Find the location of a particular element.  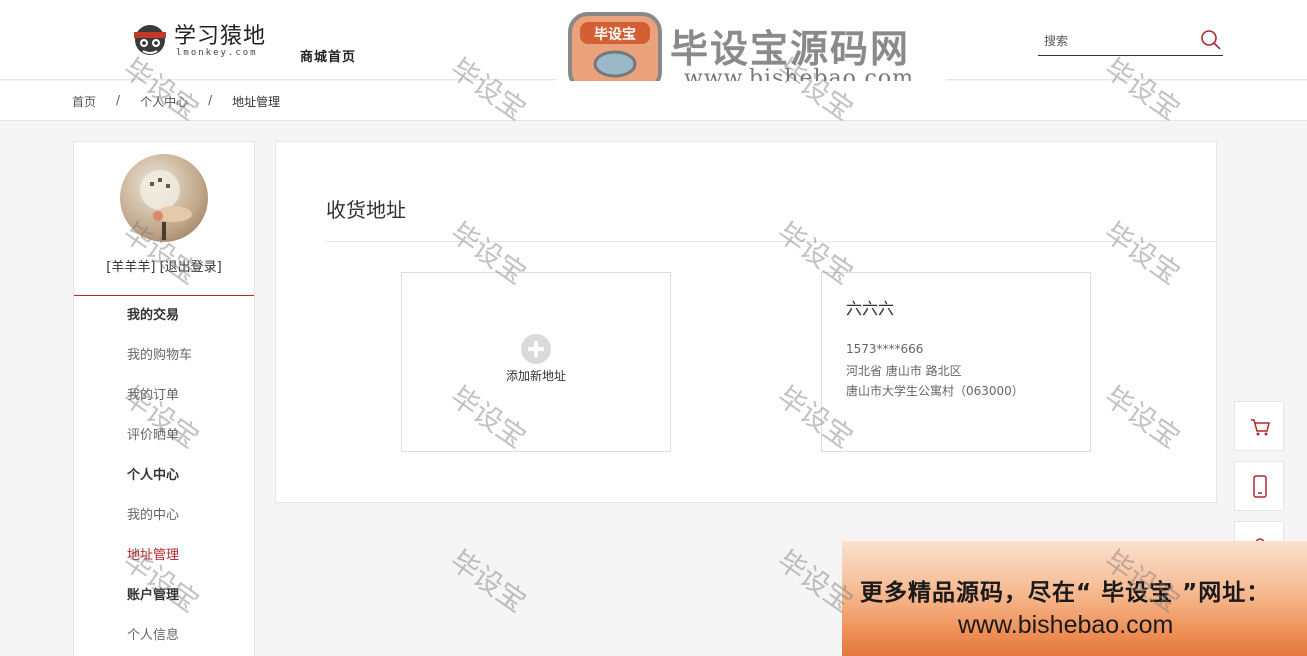

float-mobile-button is located at coordinates (1259, 486).